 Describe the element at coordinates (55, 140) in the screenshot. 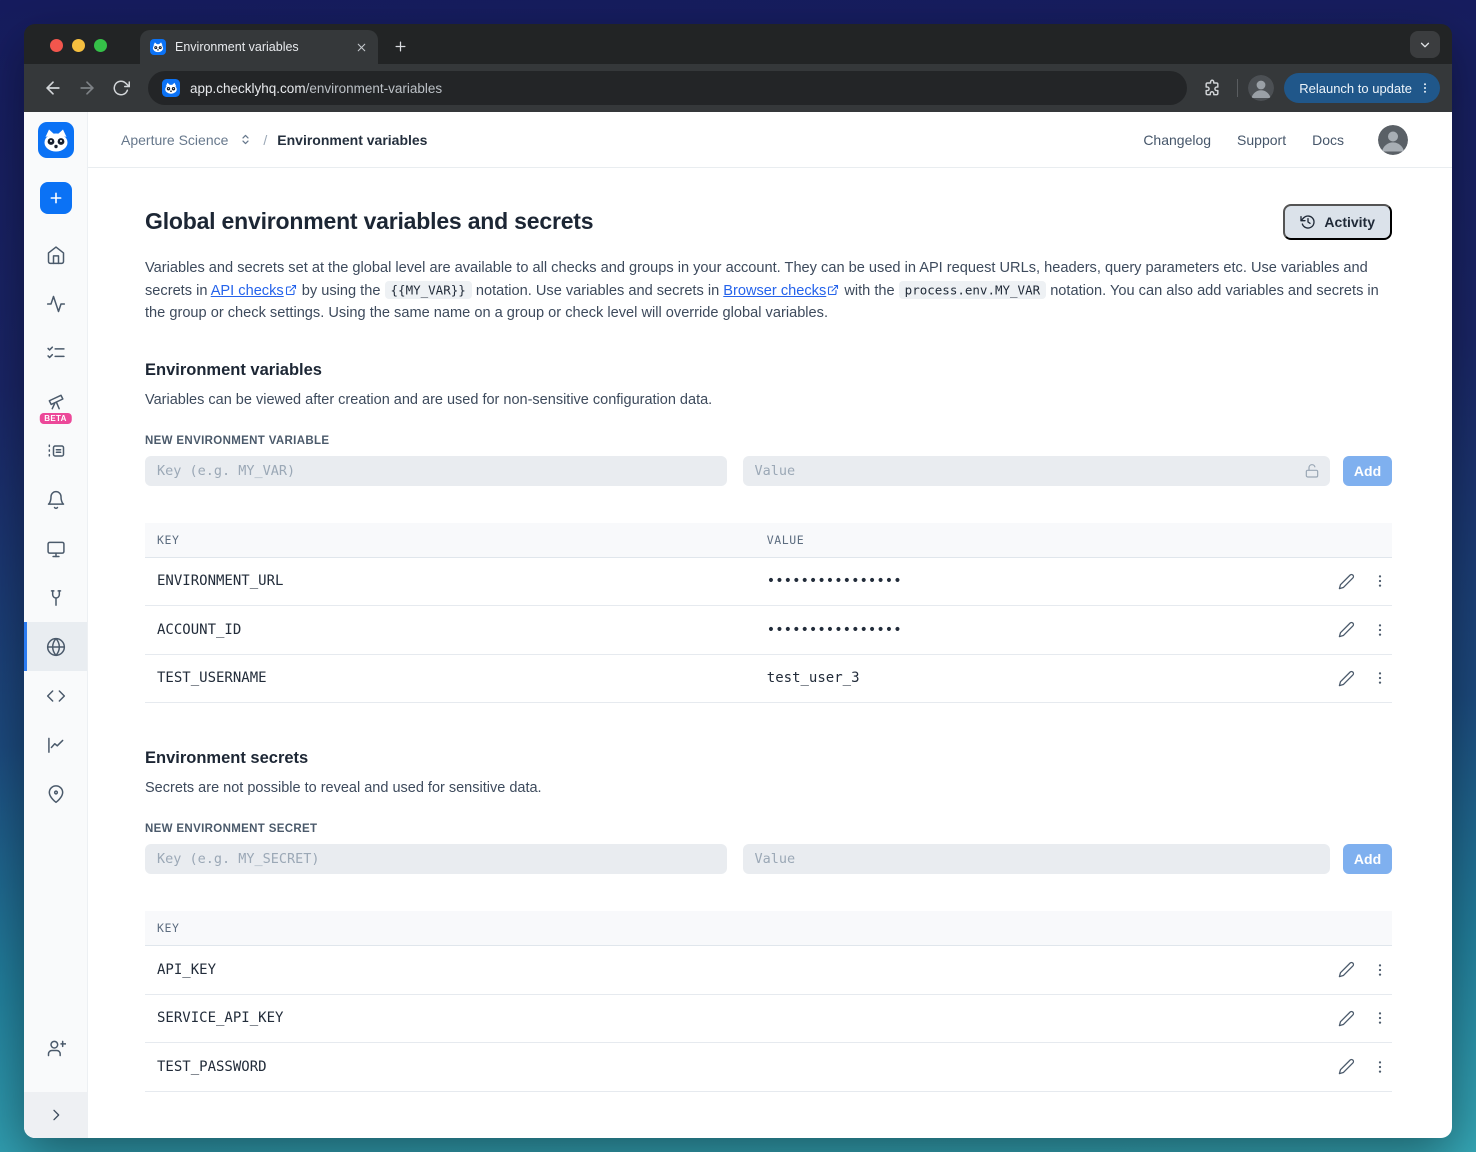

I see `checkly-logo` at that location.